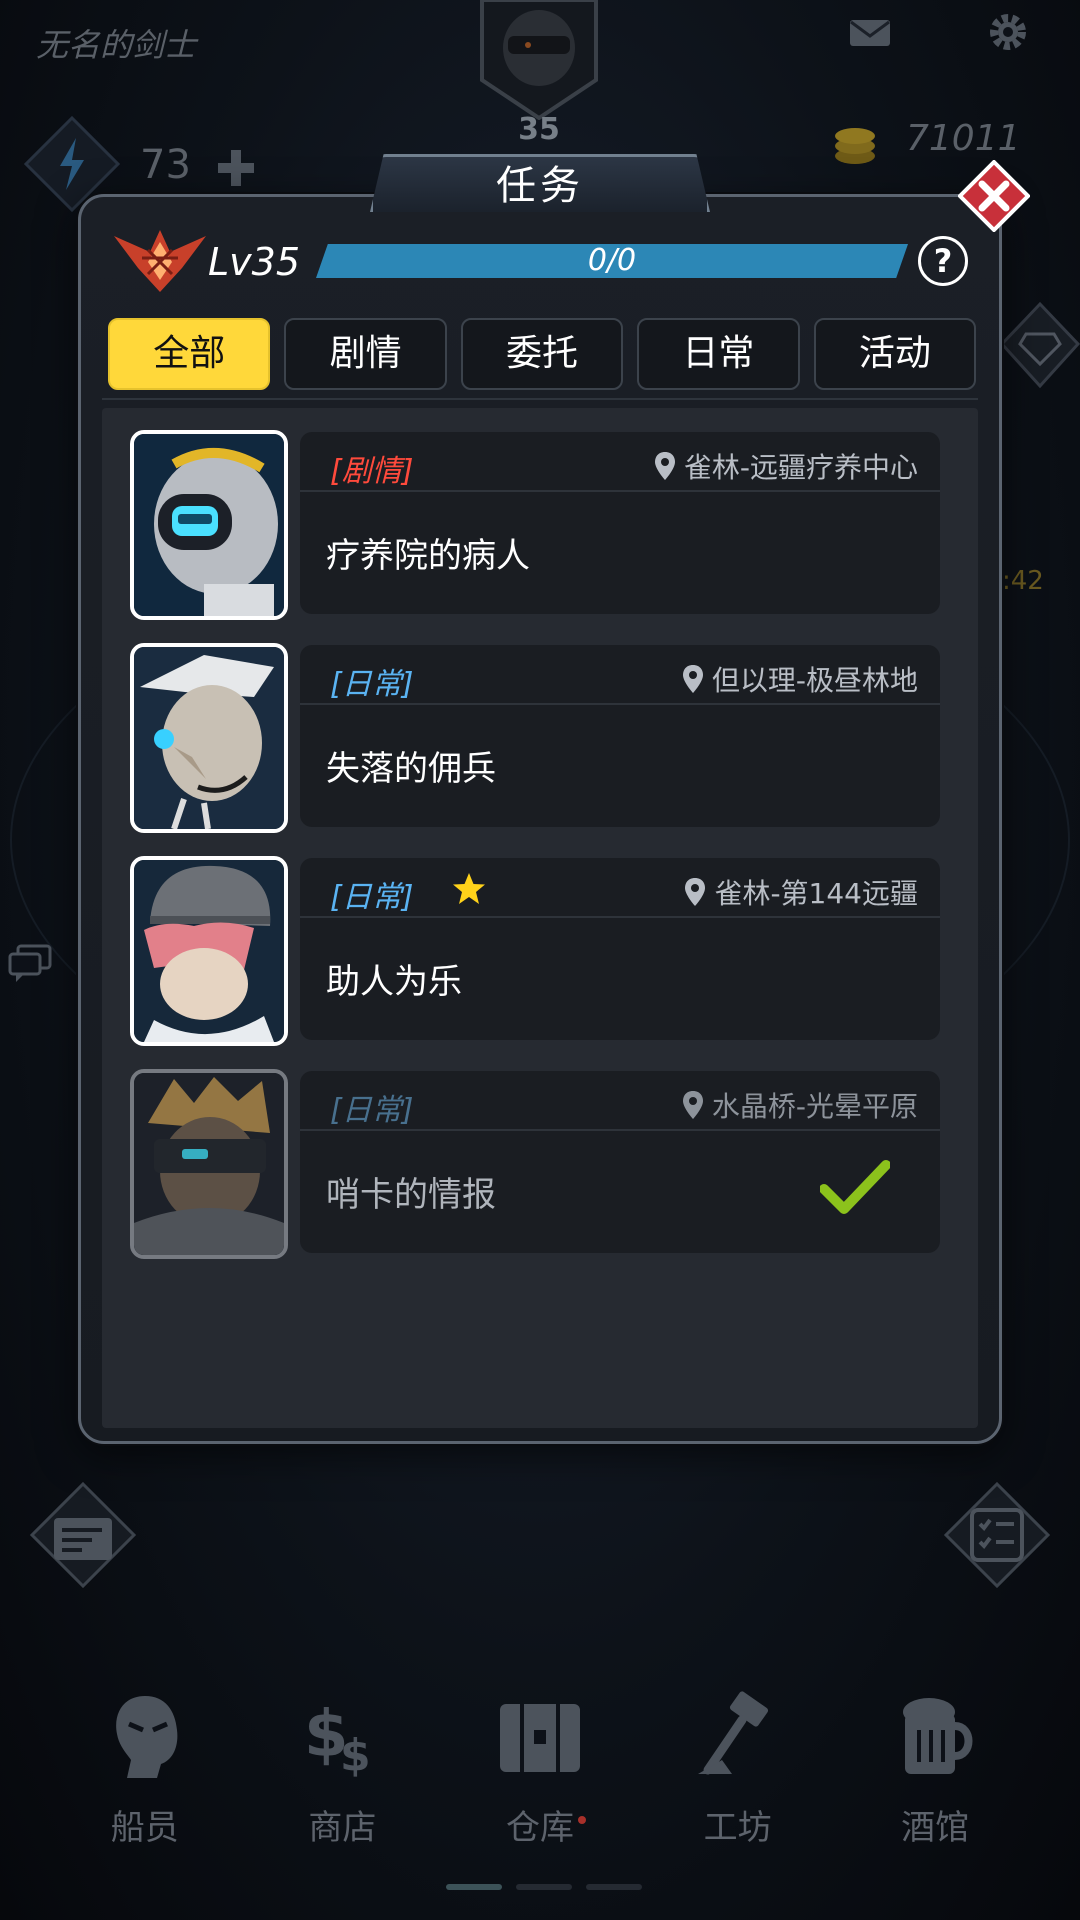 Image resolution: width=1080 pixels, height=1920 pixels. Describe the element at coordinates (943, 261) in the screenshot. I see `help-button: ?` at that location.